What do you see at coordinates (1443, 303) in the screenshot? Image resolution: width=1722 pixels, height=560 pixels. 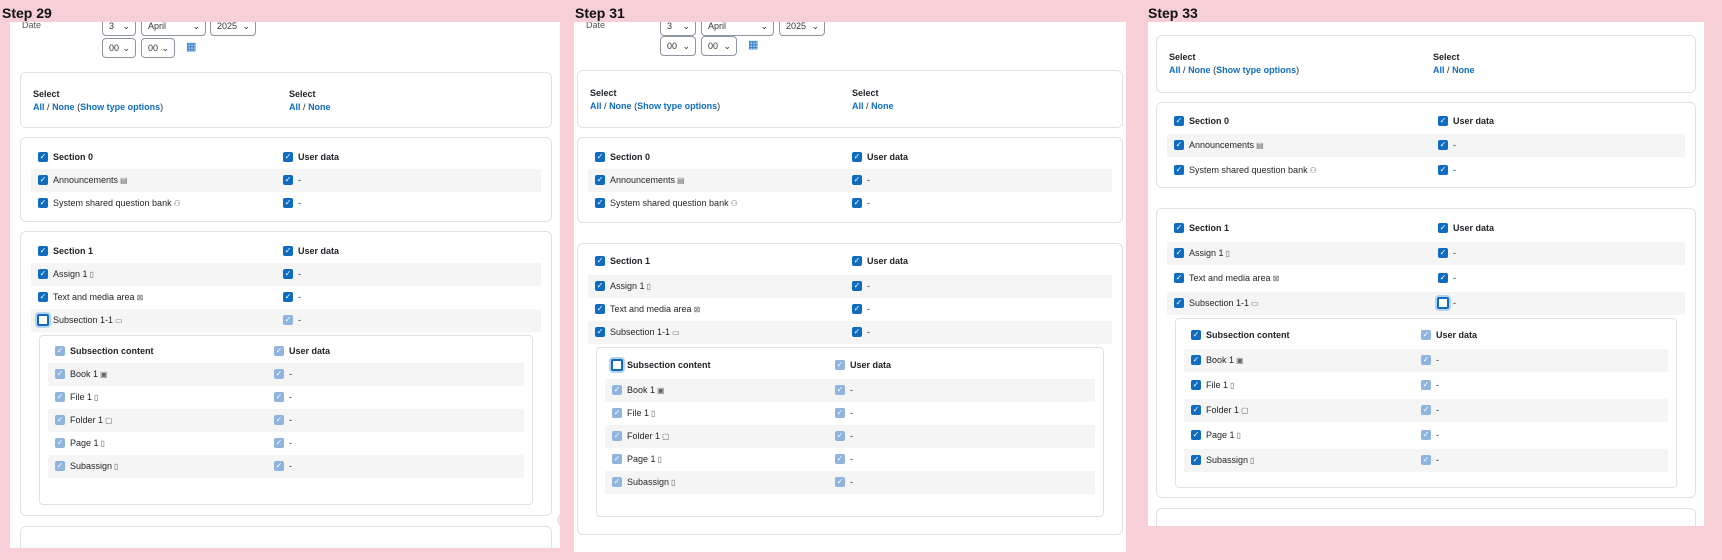 I see `user-data-checkbox` at bounding box center [1443, 303].